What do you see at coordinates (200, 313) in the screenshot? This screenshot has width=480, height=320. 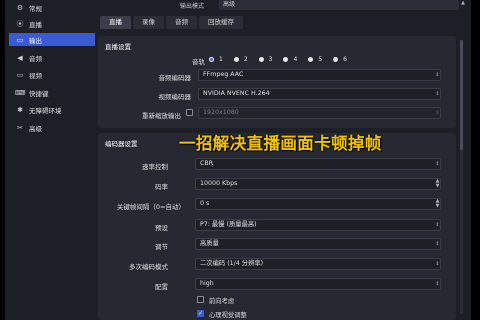 I see `psycho-visual-checkbox: ✓` at bounding box center [200, 313].